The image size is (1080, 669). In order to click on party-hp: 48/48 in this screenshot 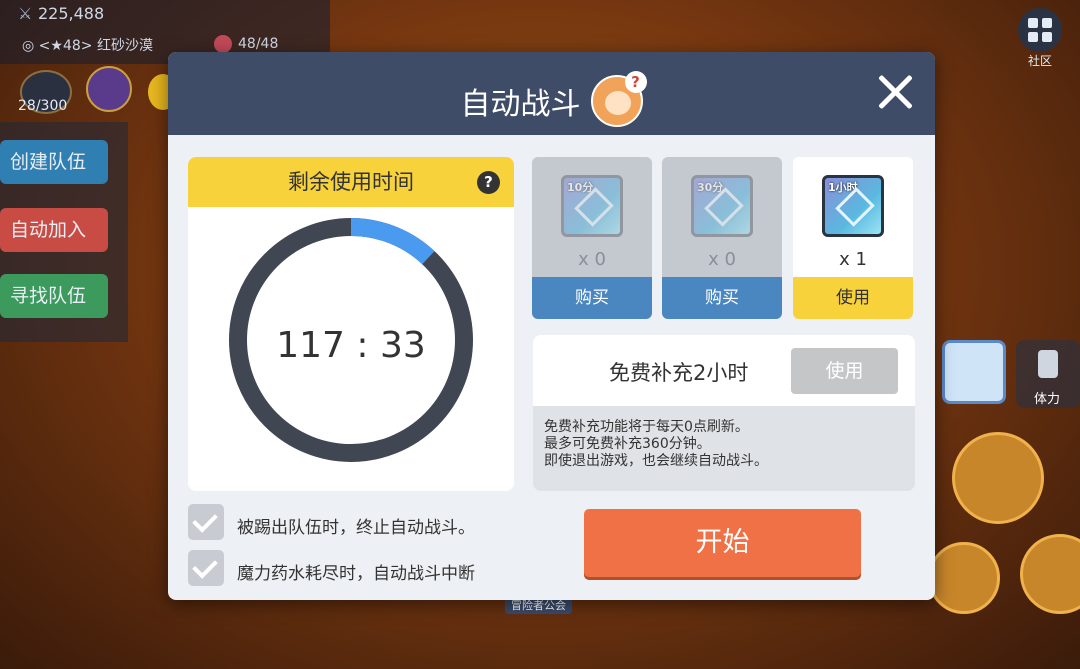, I will do `click(246, 44)`.